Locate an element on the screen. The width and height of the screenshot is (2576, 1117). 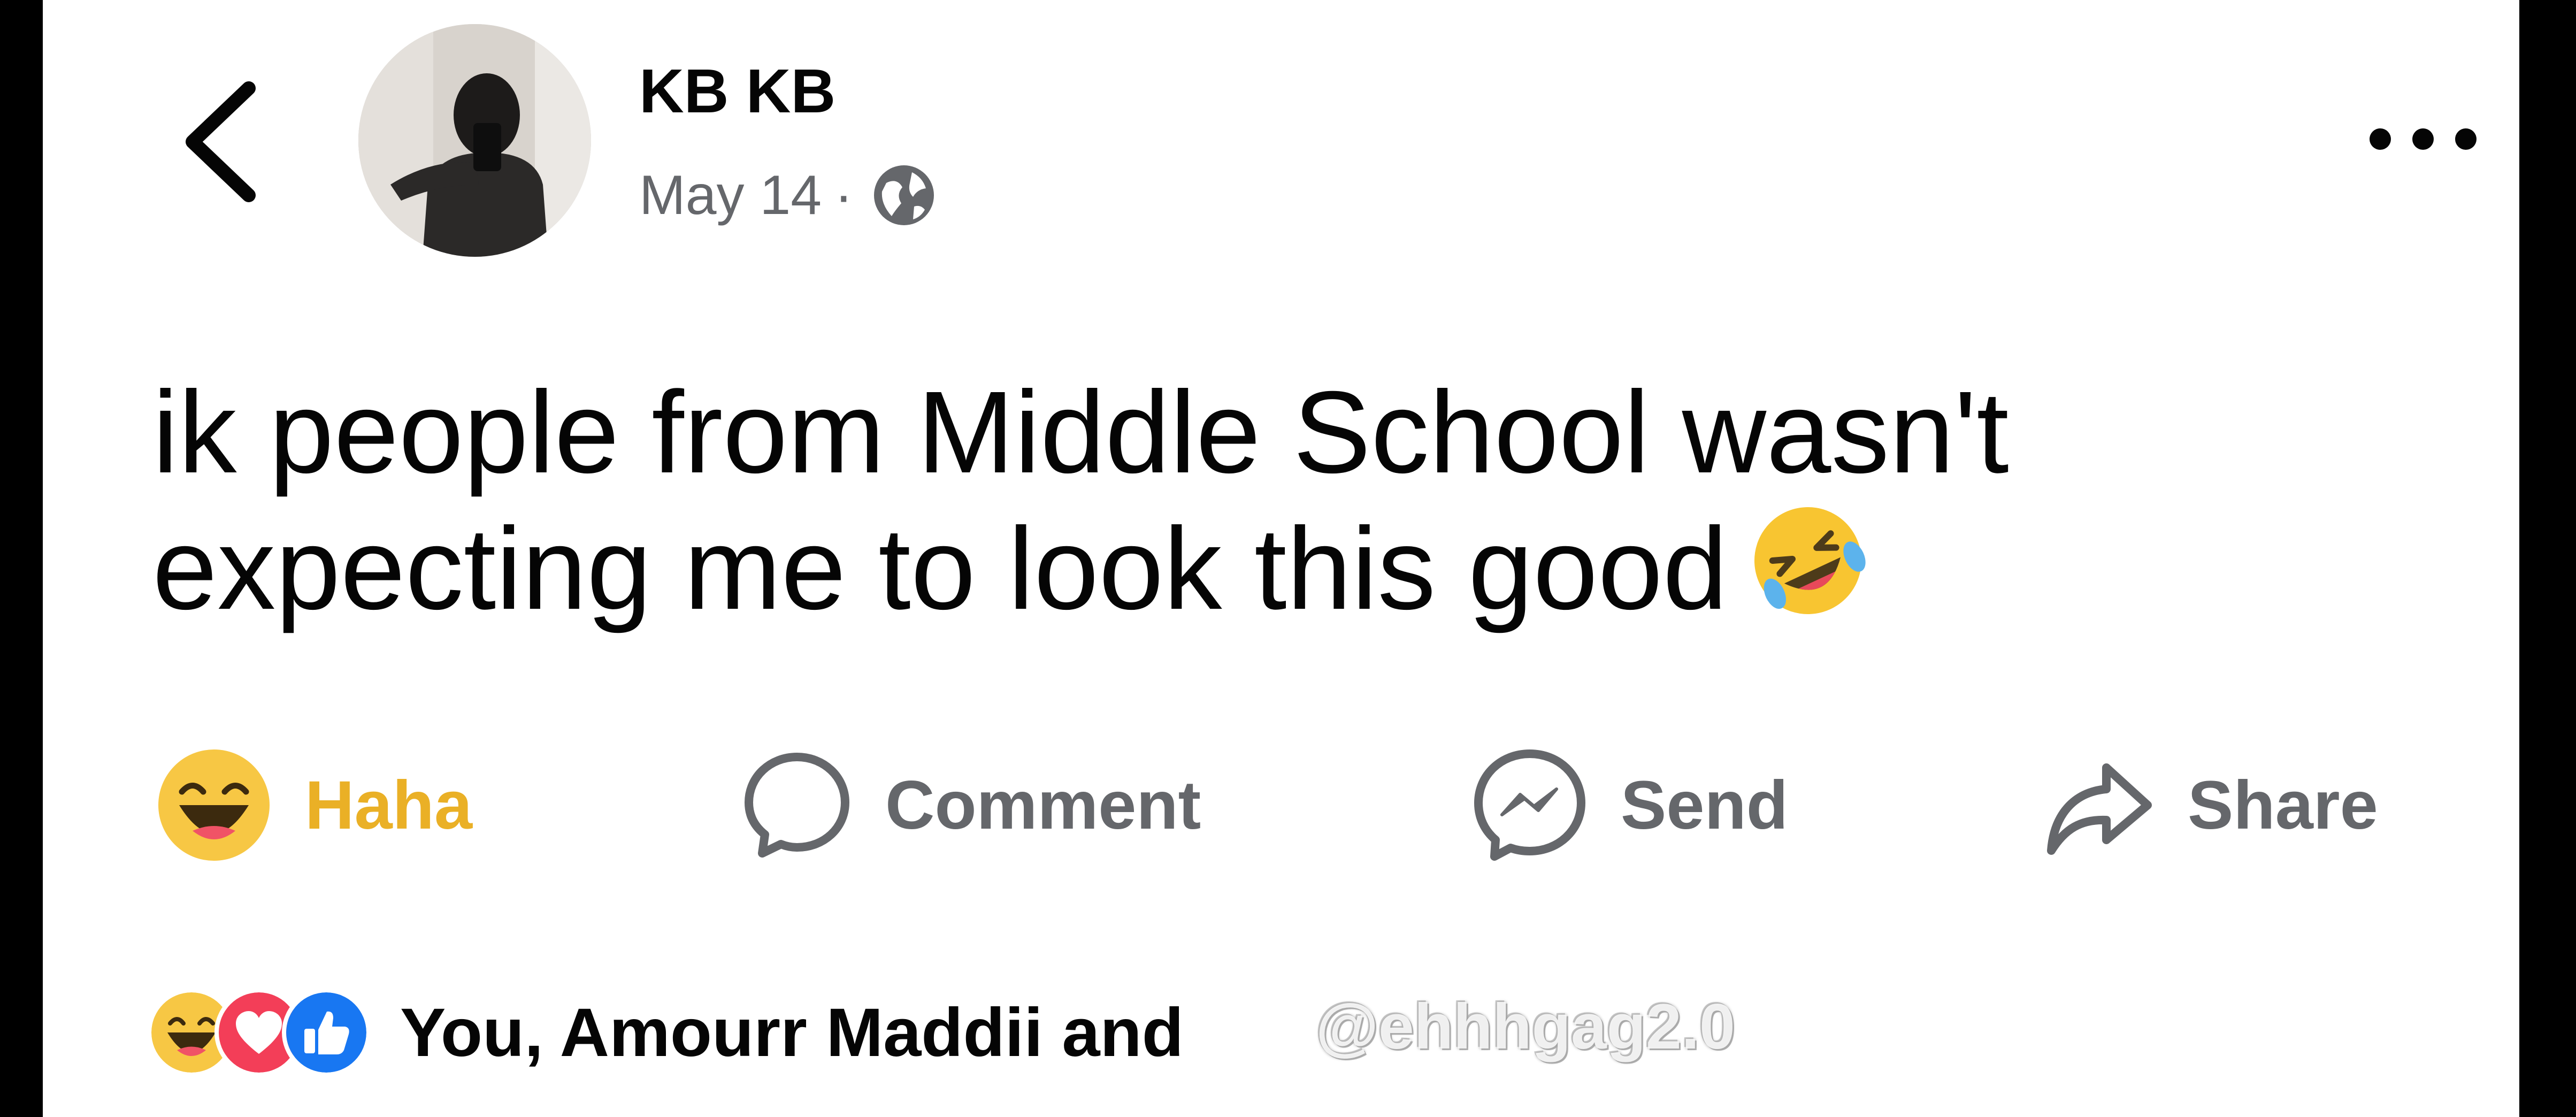
author-avatar is located at coordinates (474, 140).